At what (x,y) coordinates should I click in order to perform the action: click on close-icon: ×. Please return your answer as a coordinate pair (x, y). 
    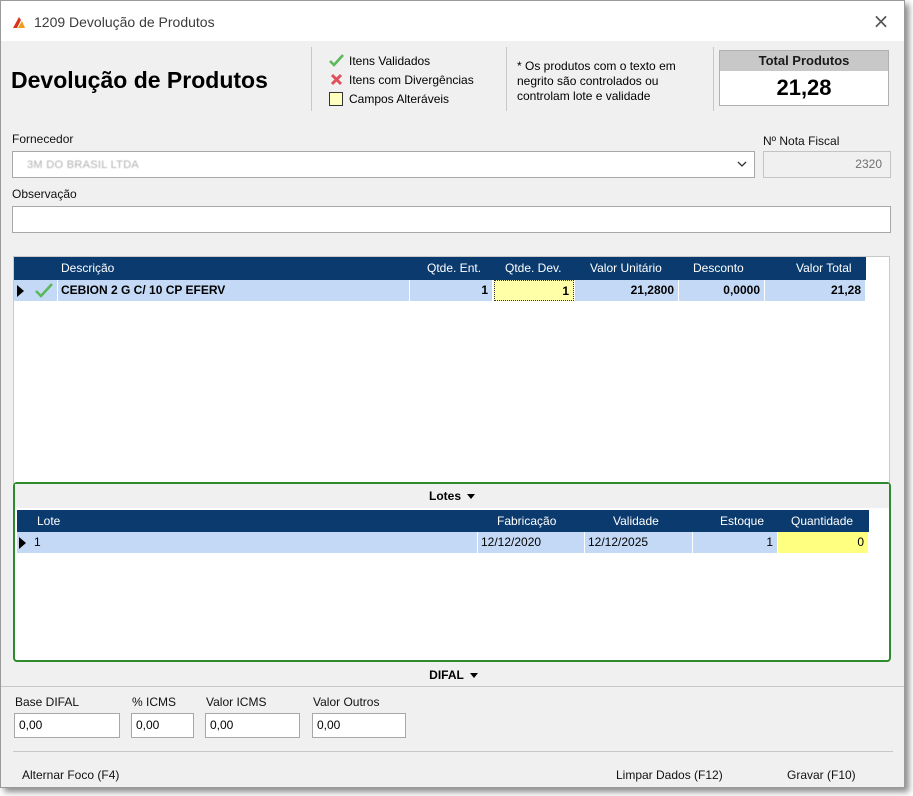
    Looking at the image, I should click on (881, 21).